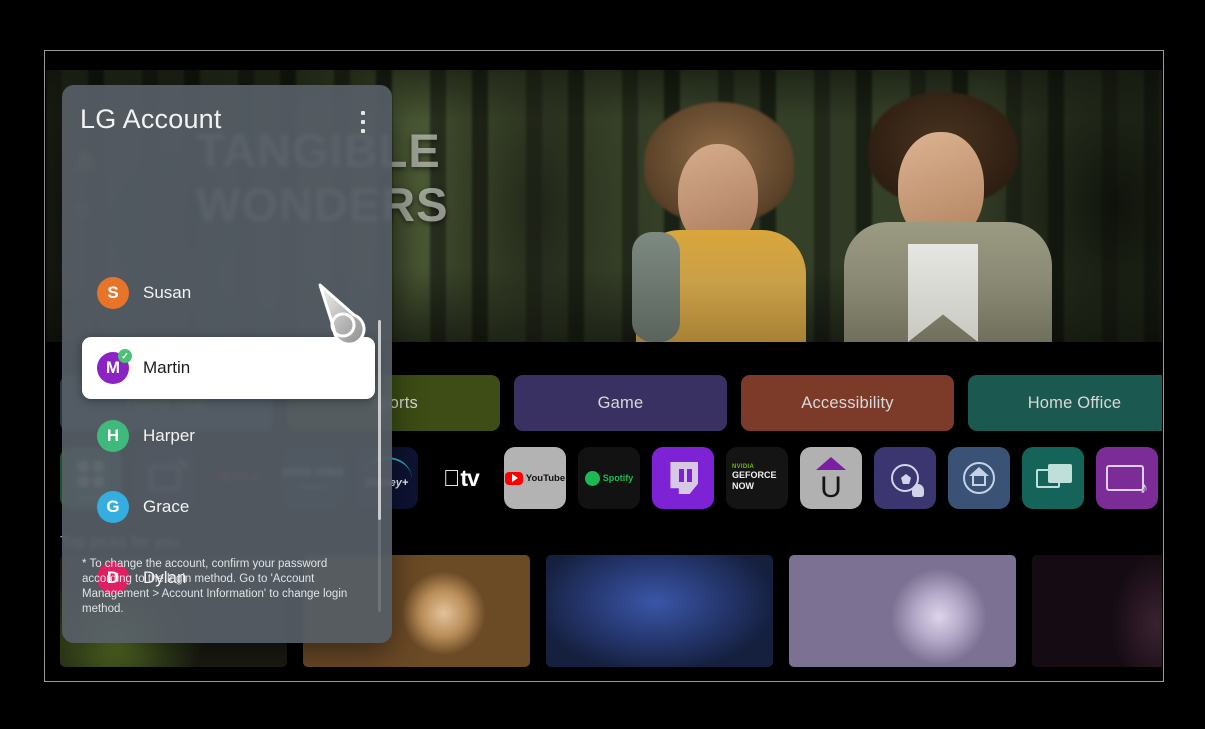 The height and width of the screenshot is (729, 1205). Describe the element at coordinates (831, 463) in the screenshot. I see `ubisoft-swirl-icon` at that location.